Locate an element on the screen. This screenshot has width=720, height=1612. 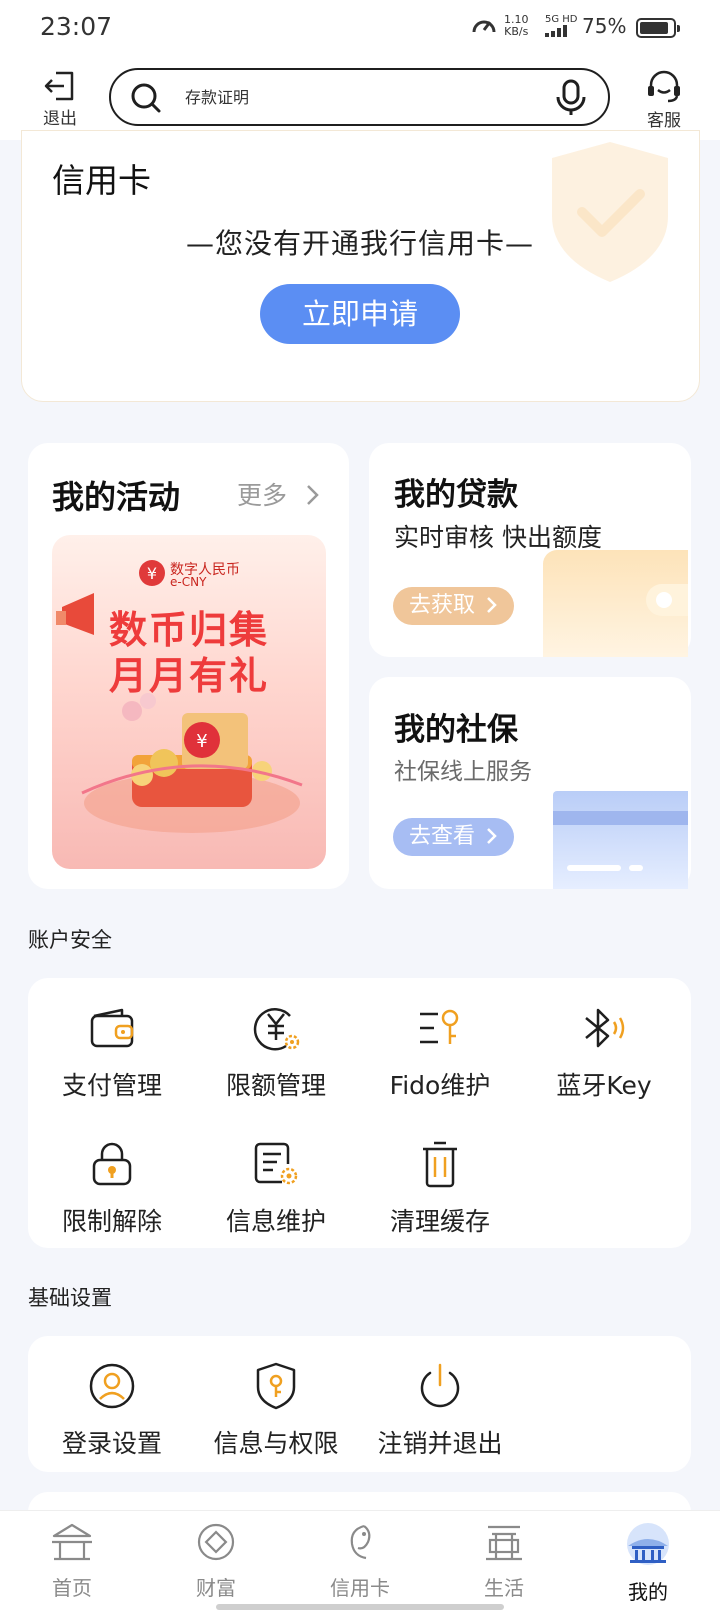
nav-wealth: 财富 is located at coordinates (216, 1561).